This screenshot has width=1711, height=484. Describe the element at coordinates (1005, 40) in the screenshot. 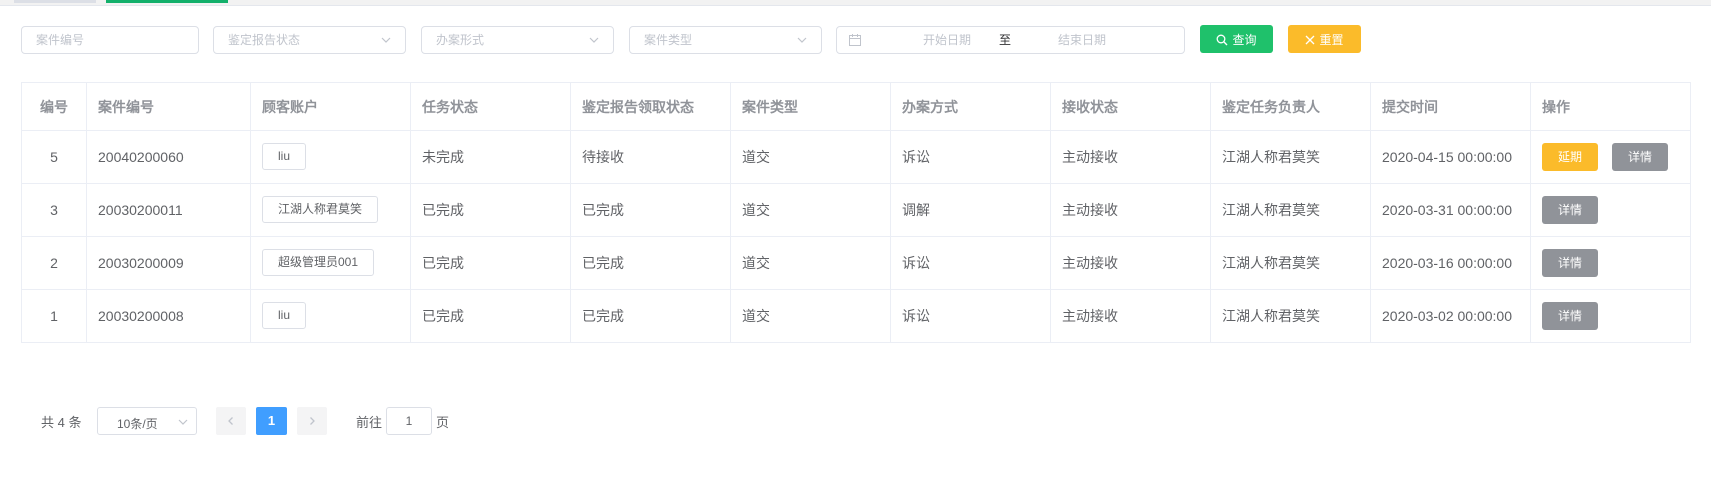

I see `date-separator: 至` at that location.